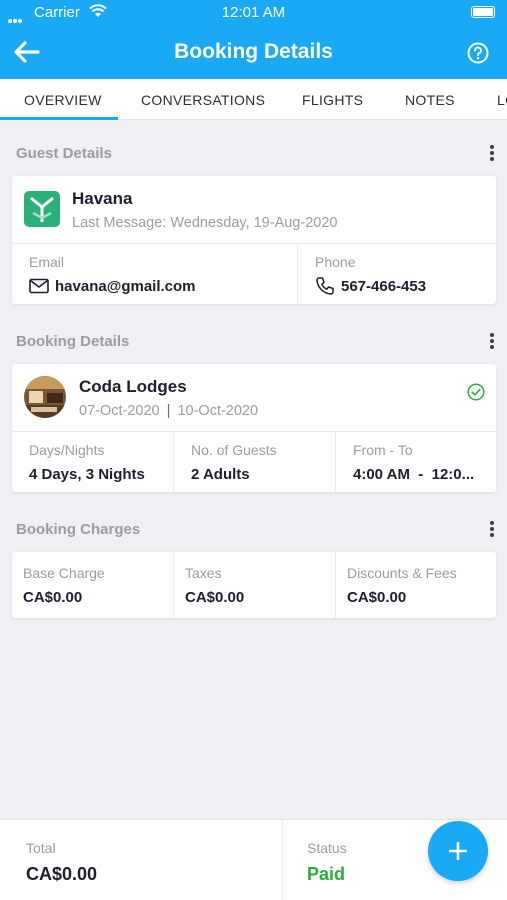  I want to click on base-charge-value: CA$0.00, so click(53, 597).